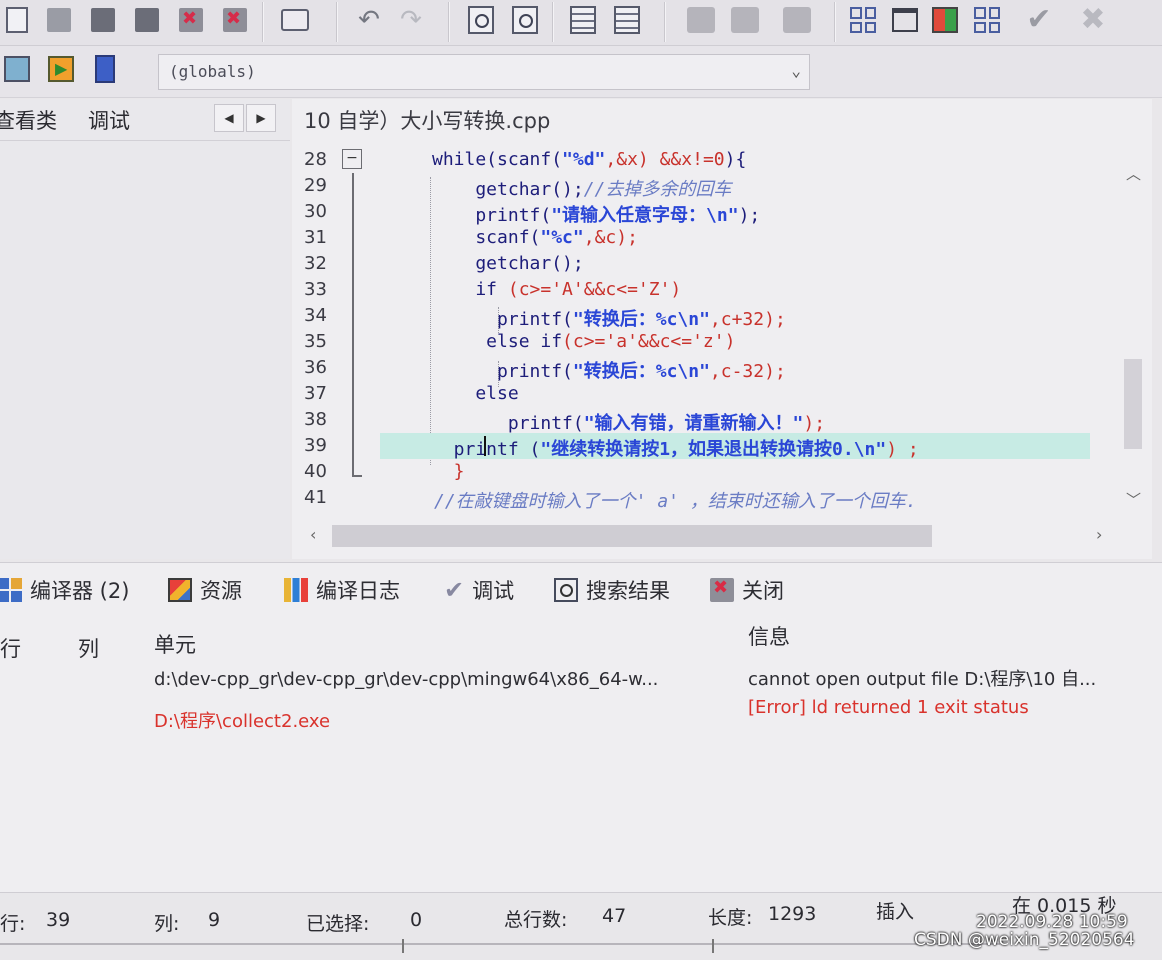  What do you see at coordinates (229, 118) in the screenshot?
I see `tab-prev-button: ◀` at bounding box center [229, 118].